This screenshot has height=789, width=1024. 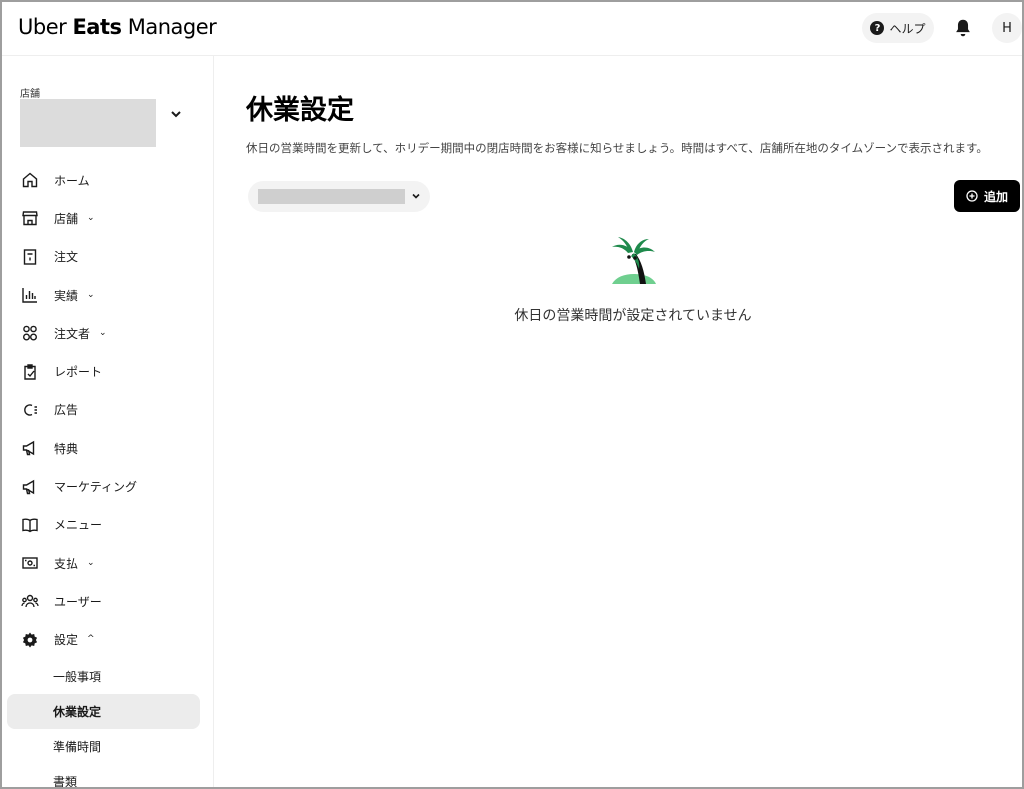 I want to click on store-filter-dropdown, so click(x=339, y=196).